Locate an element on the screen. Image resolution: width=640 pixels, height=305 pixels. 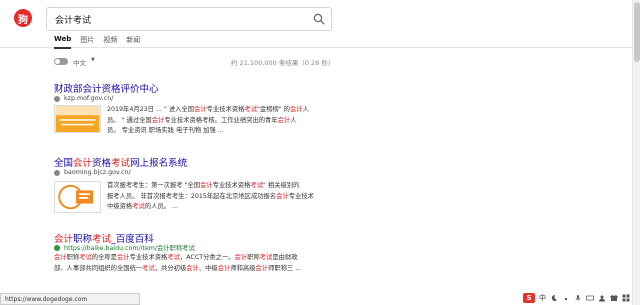
safe-search-toggle is located at coordinates (61, 61).